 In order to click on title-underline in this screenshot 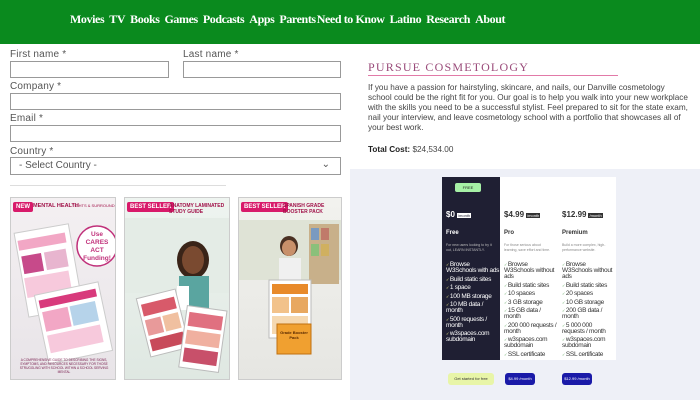, I will do `click(493, 75)`.